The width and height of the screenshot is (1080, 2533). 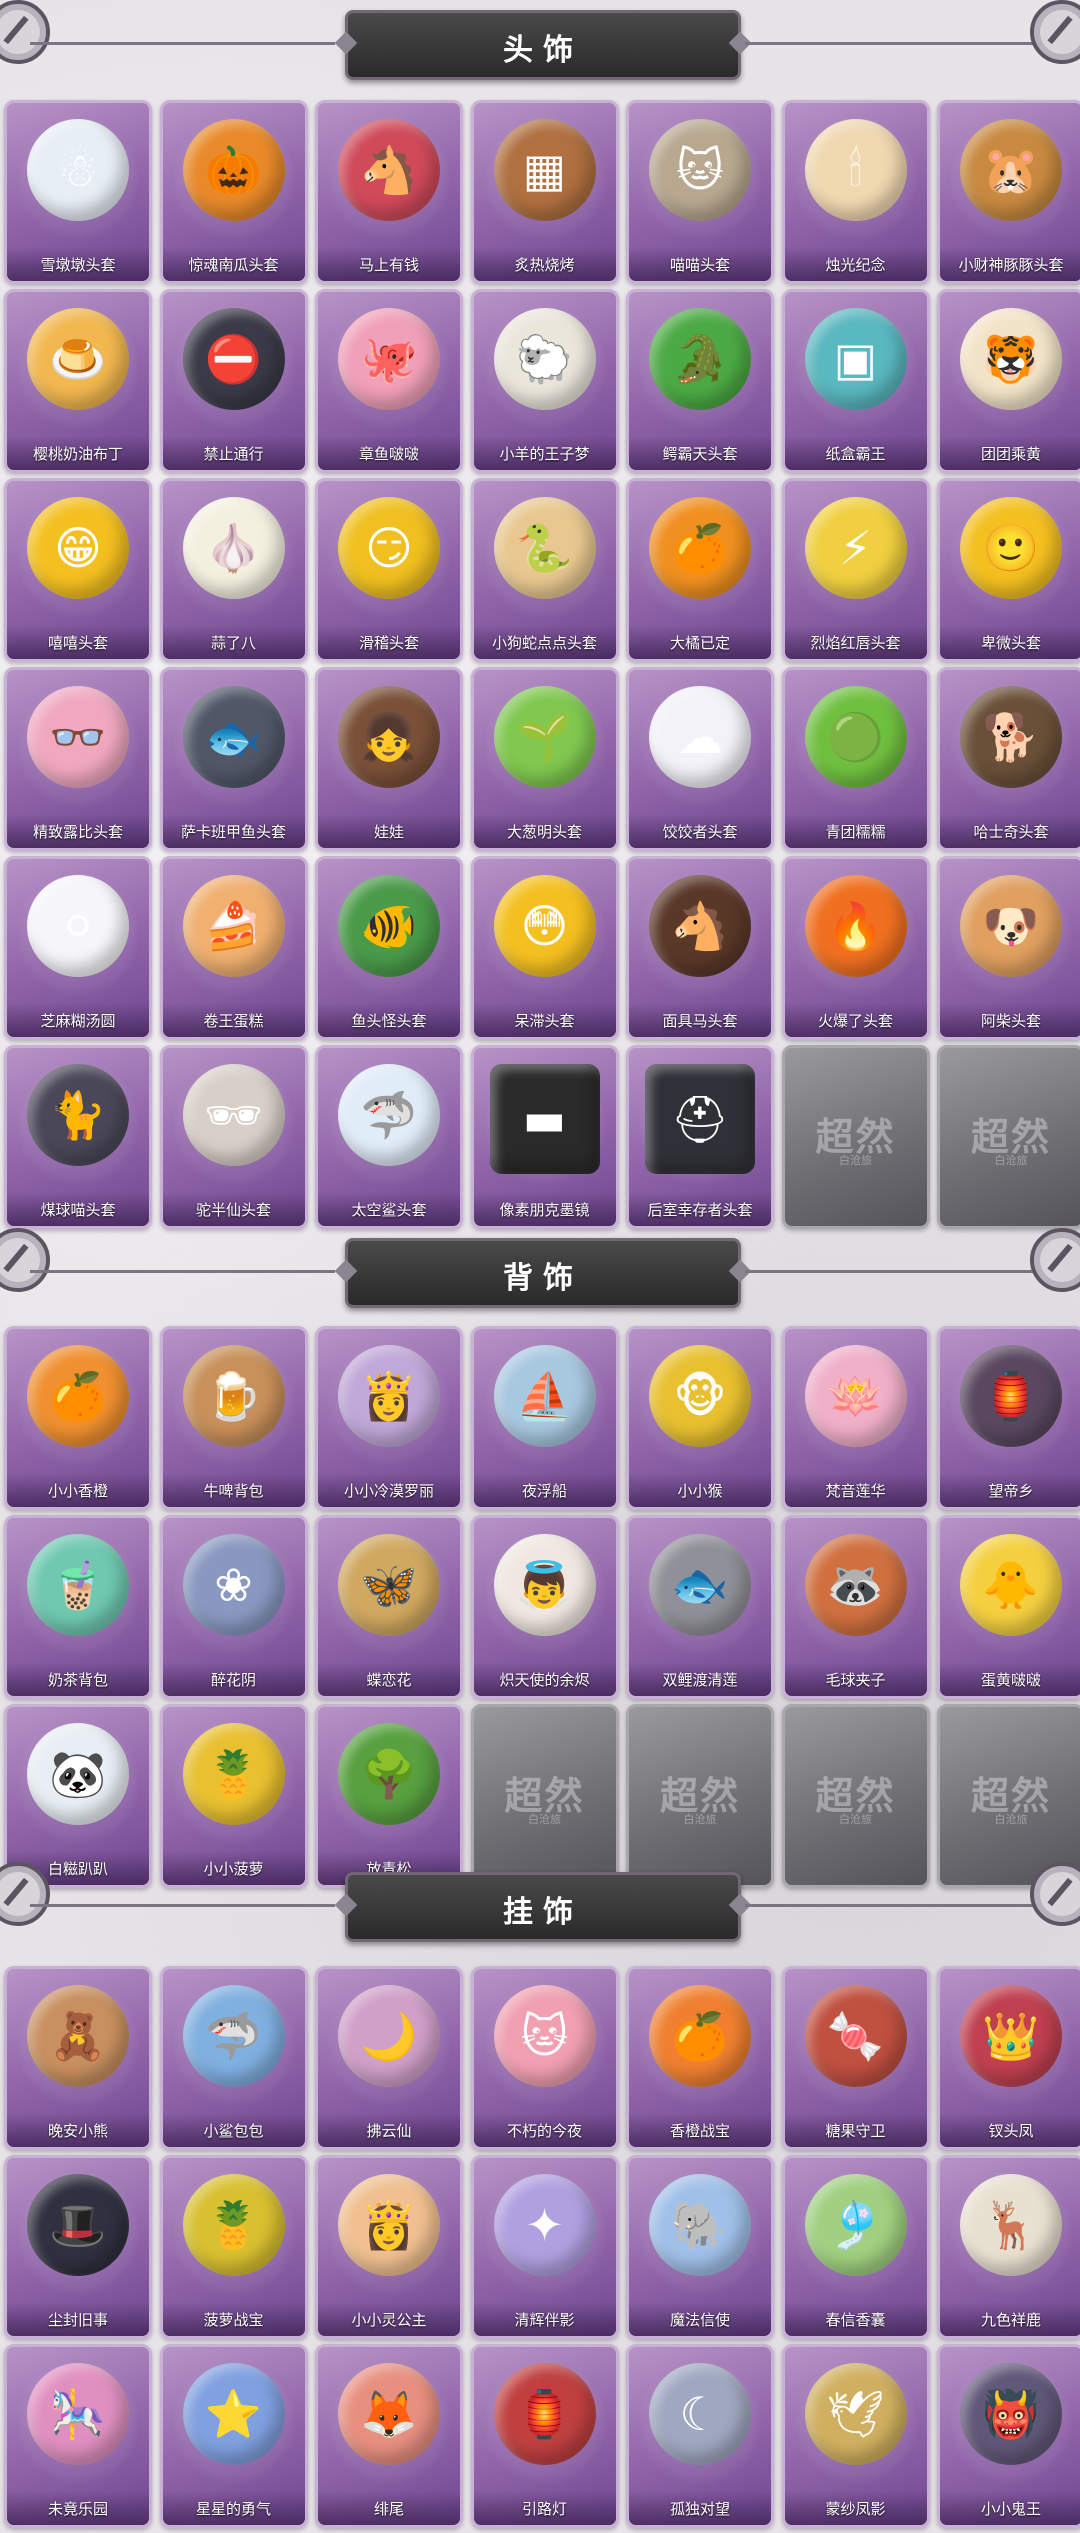 I want to click on item-card: 🍺 牛啤背包, so click(x=233, y=1418).